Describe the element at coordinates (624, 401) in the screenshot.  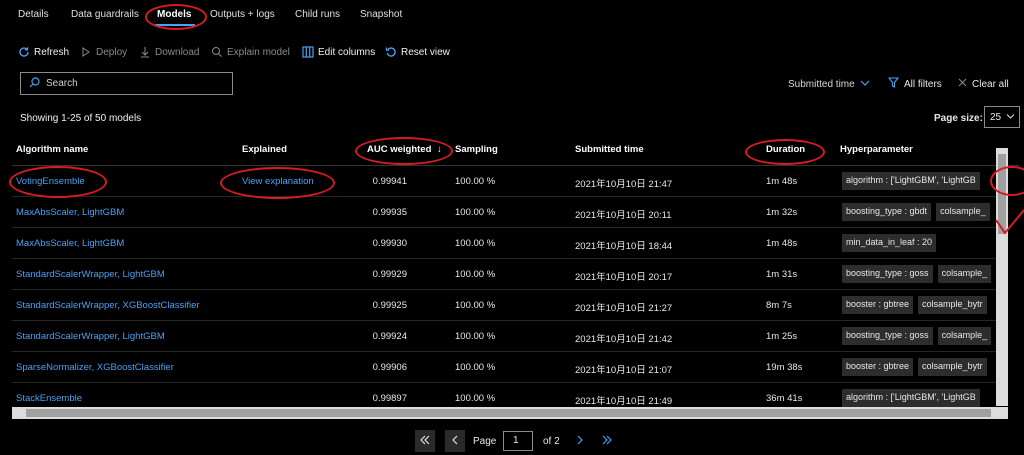
I see `submitted-time-value: 2021年10月10日 21:49` at that location.